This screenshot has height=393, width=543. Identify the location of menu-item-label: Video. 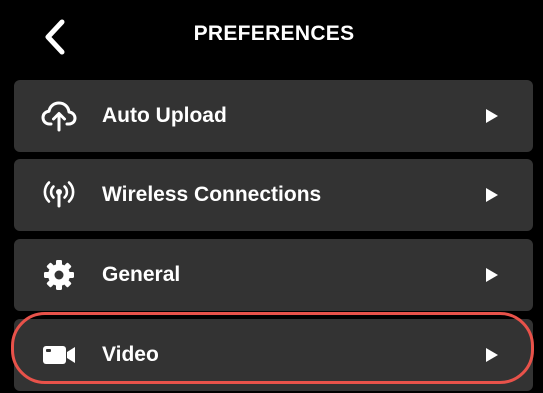
(130, 354).